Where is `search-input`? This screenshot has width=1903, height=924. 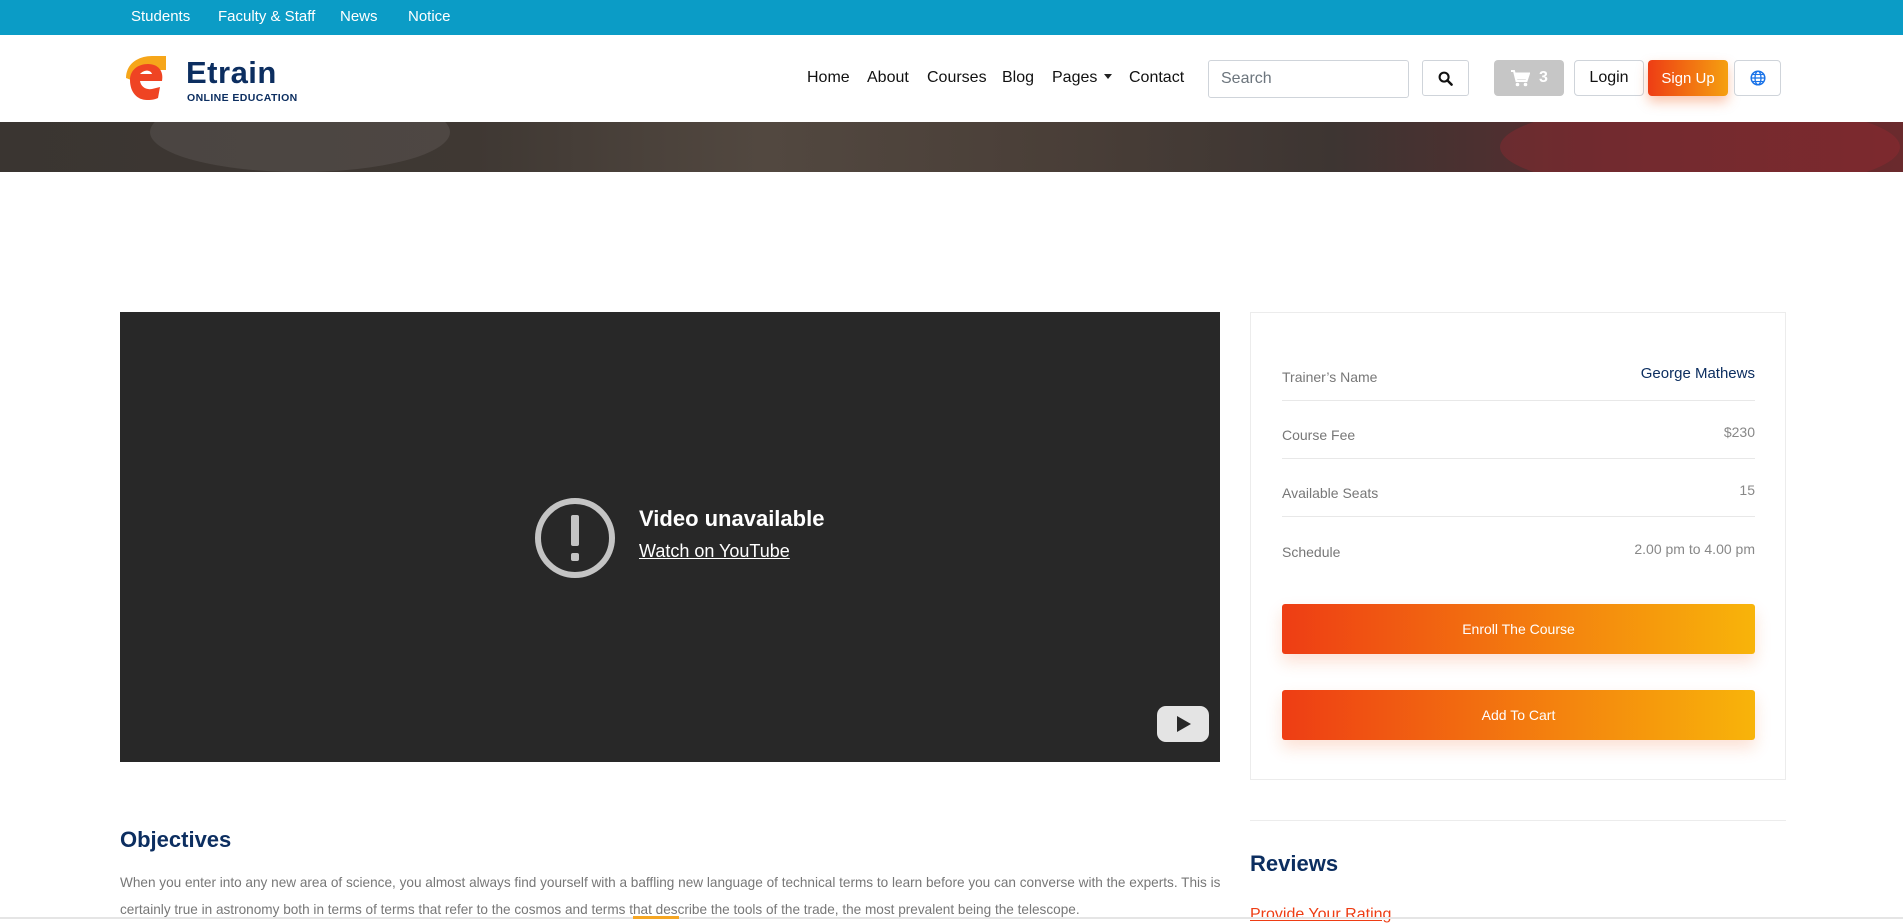
search-input is located at coordinates (1308, 79).